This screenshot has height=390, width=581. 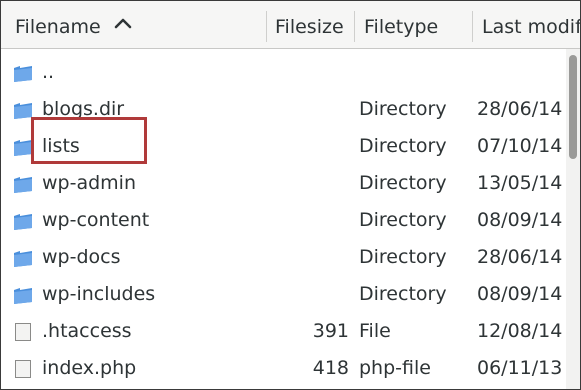 I want to click on column-header-last-modified: Last modifi, so click(x=531, y=24).